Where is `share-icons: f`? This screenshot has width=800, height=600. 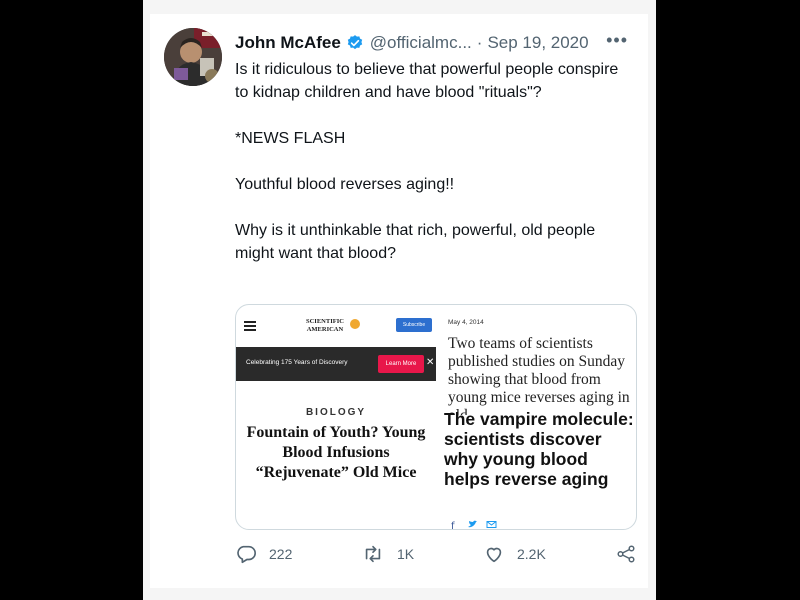 share-icons: f is located at coordinates (472, 523).